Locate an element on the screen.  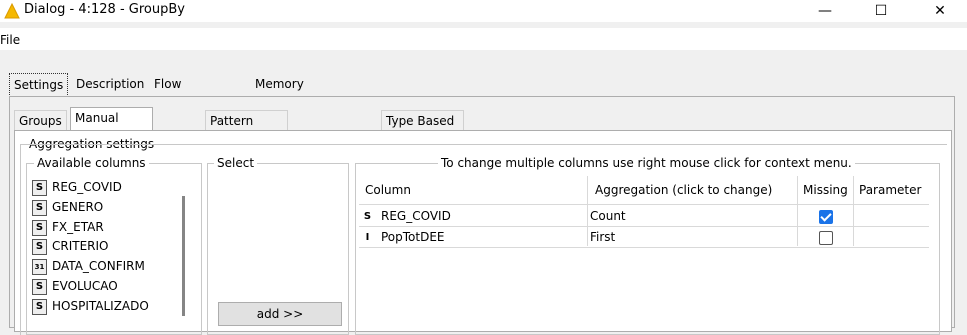
list-item: 31 DATA_CONFIRM is located at coordinates (88, 266).